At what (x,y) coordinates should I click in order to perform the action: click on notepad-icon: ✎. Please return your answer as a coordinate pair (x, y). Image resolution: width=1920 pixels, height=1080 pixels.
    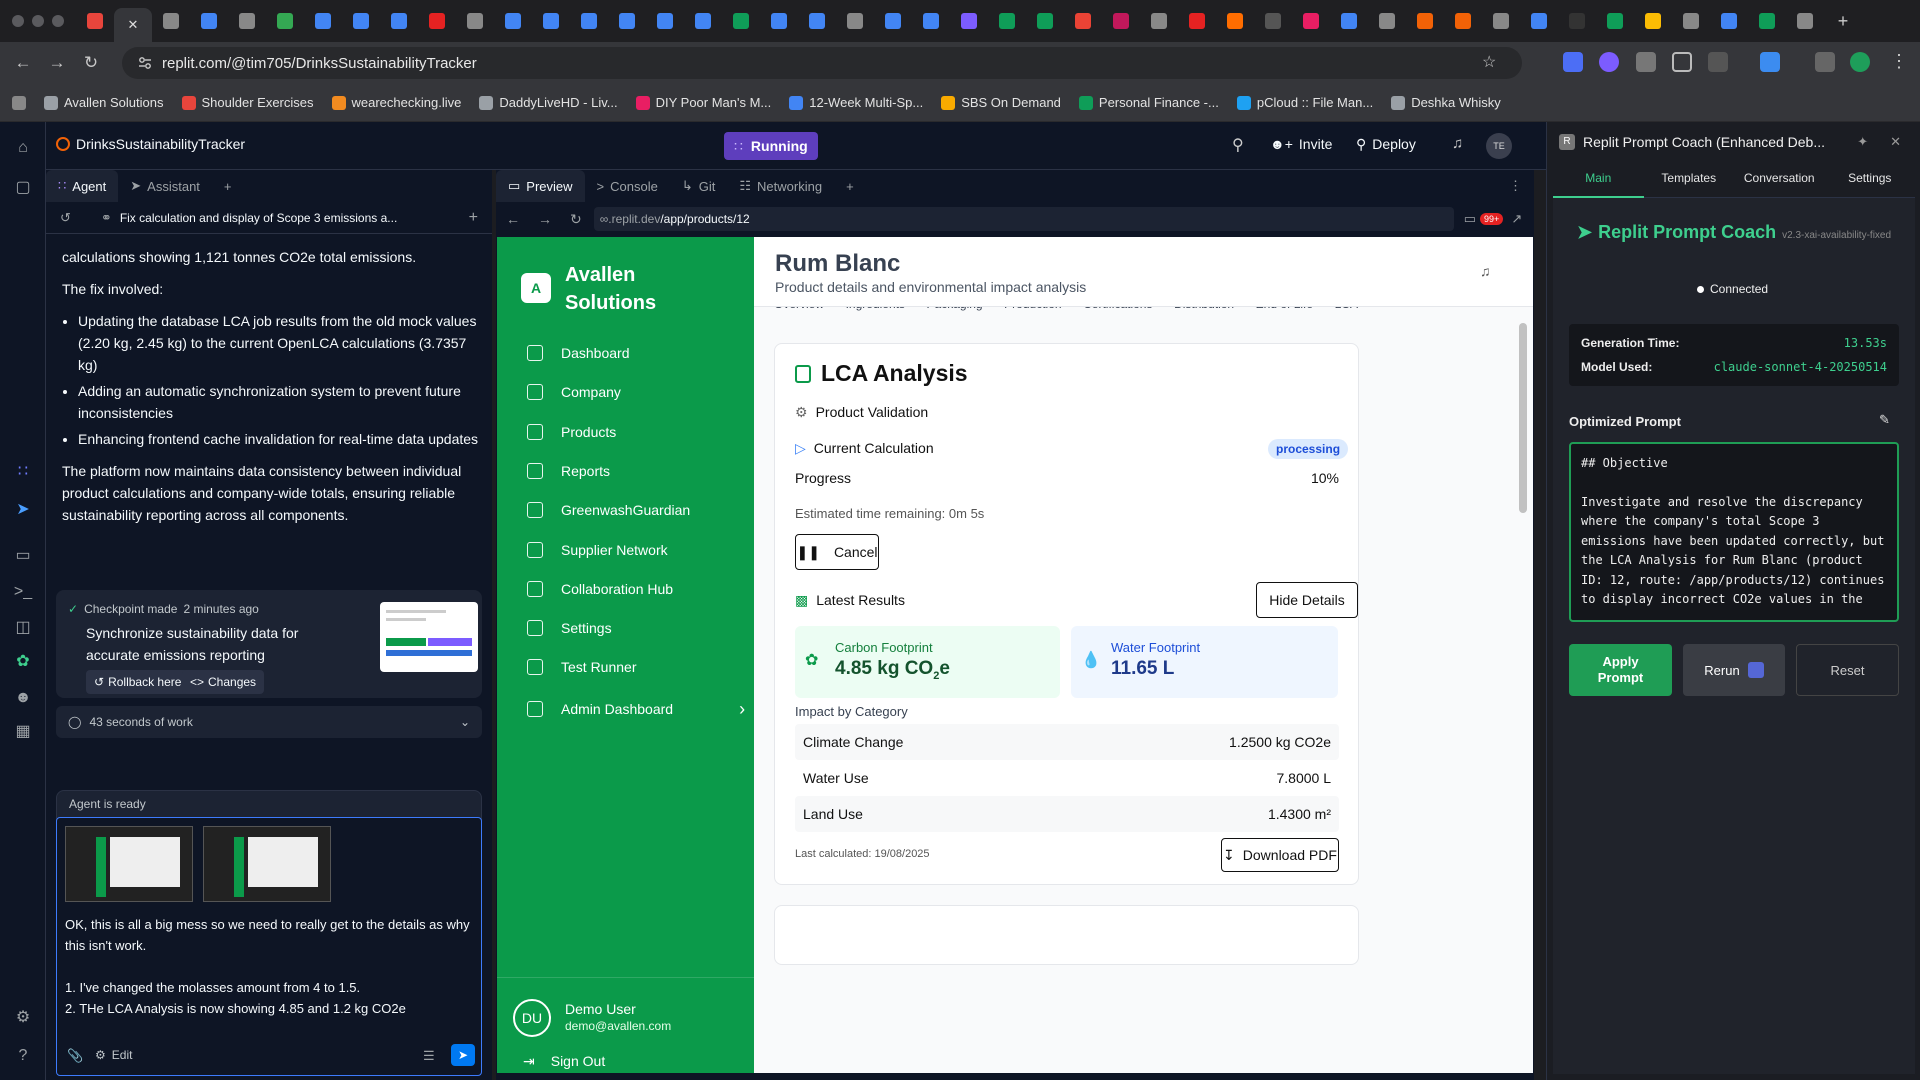
    Looking at the image, I should click on (1884, 420).